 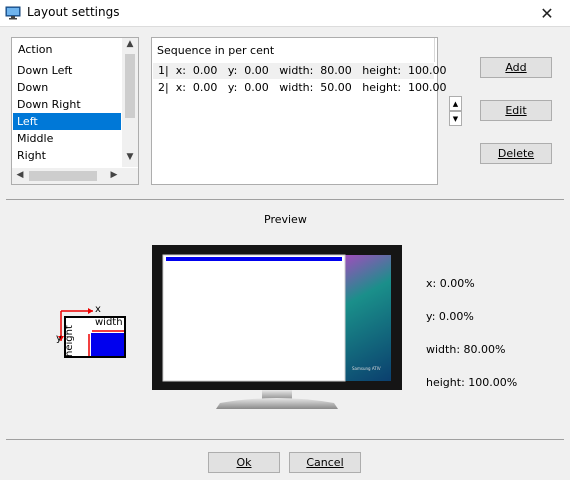 I want to click on list-item: Down Left, so click(x=67, y=70).